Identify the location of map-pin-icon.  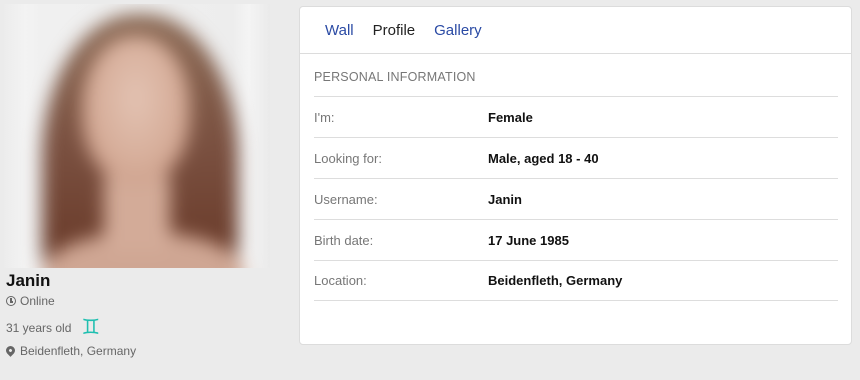
(10, 350).